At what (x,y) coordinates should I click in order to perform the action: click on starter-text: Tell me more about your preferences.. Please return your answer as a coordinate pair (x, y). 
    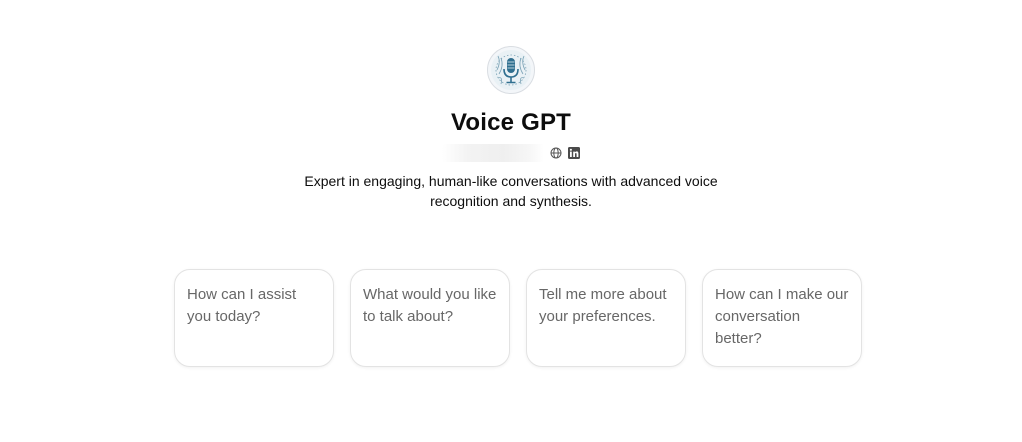
    Looking at the image, I should click on (603, 305).